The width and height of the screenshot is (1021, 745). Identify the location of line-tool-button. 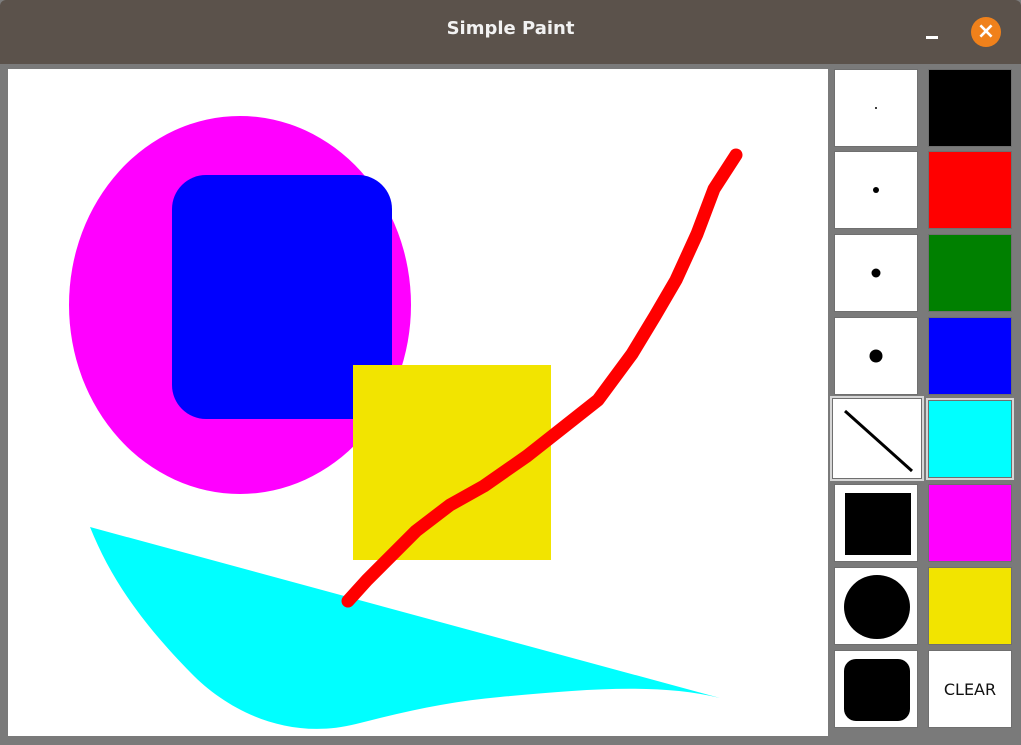
(877, 438).